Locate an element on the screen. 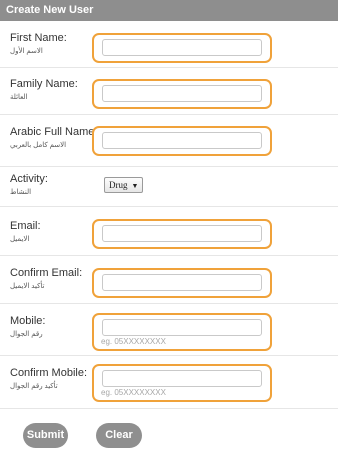 Image resolution: width=338 pixels, height=459 pixels. label-ar: تأكيد الايميل is located at coordinates (27, 286).